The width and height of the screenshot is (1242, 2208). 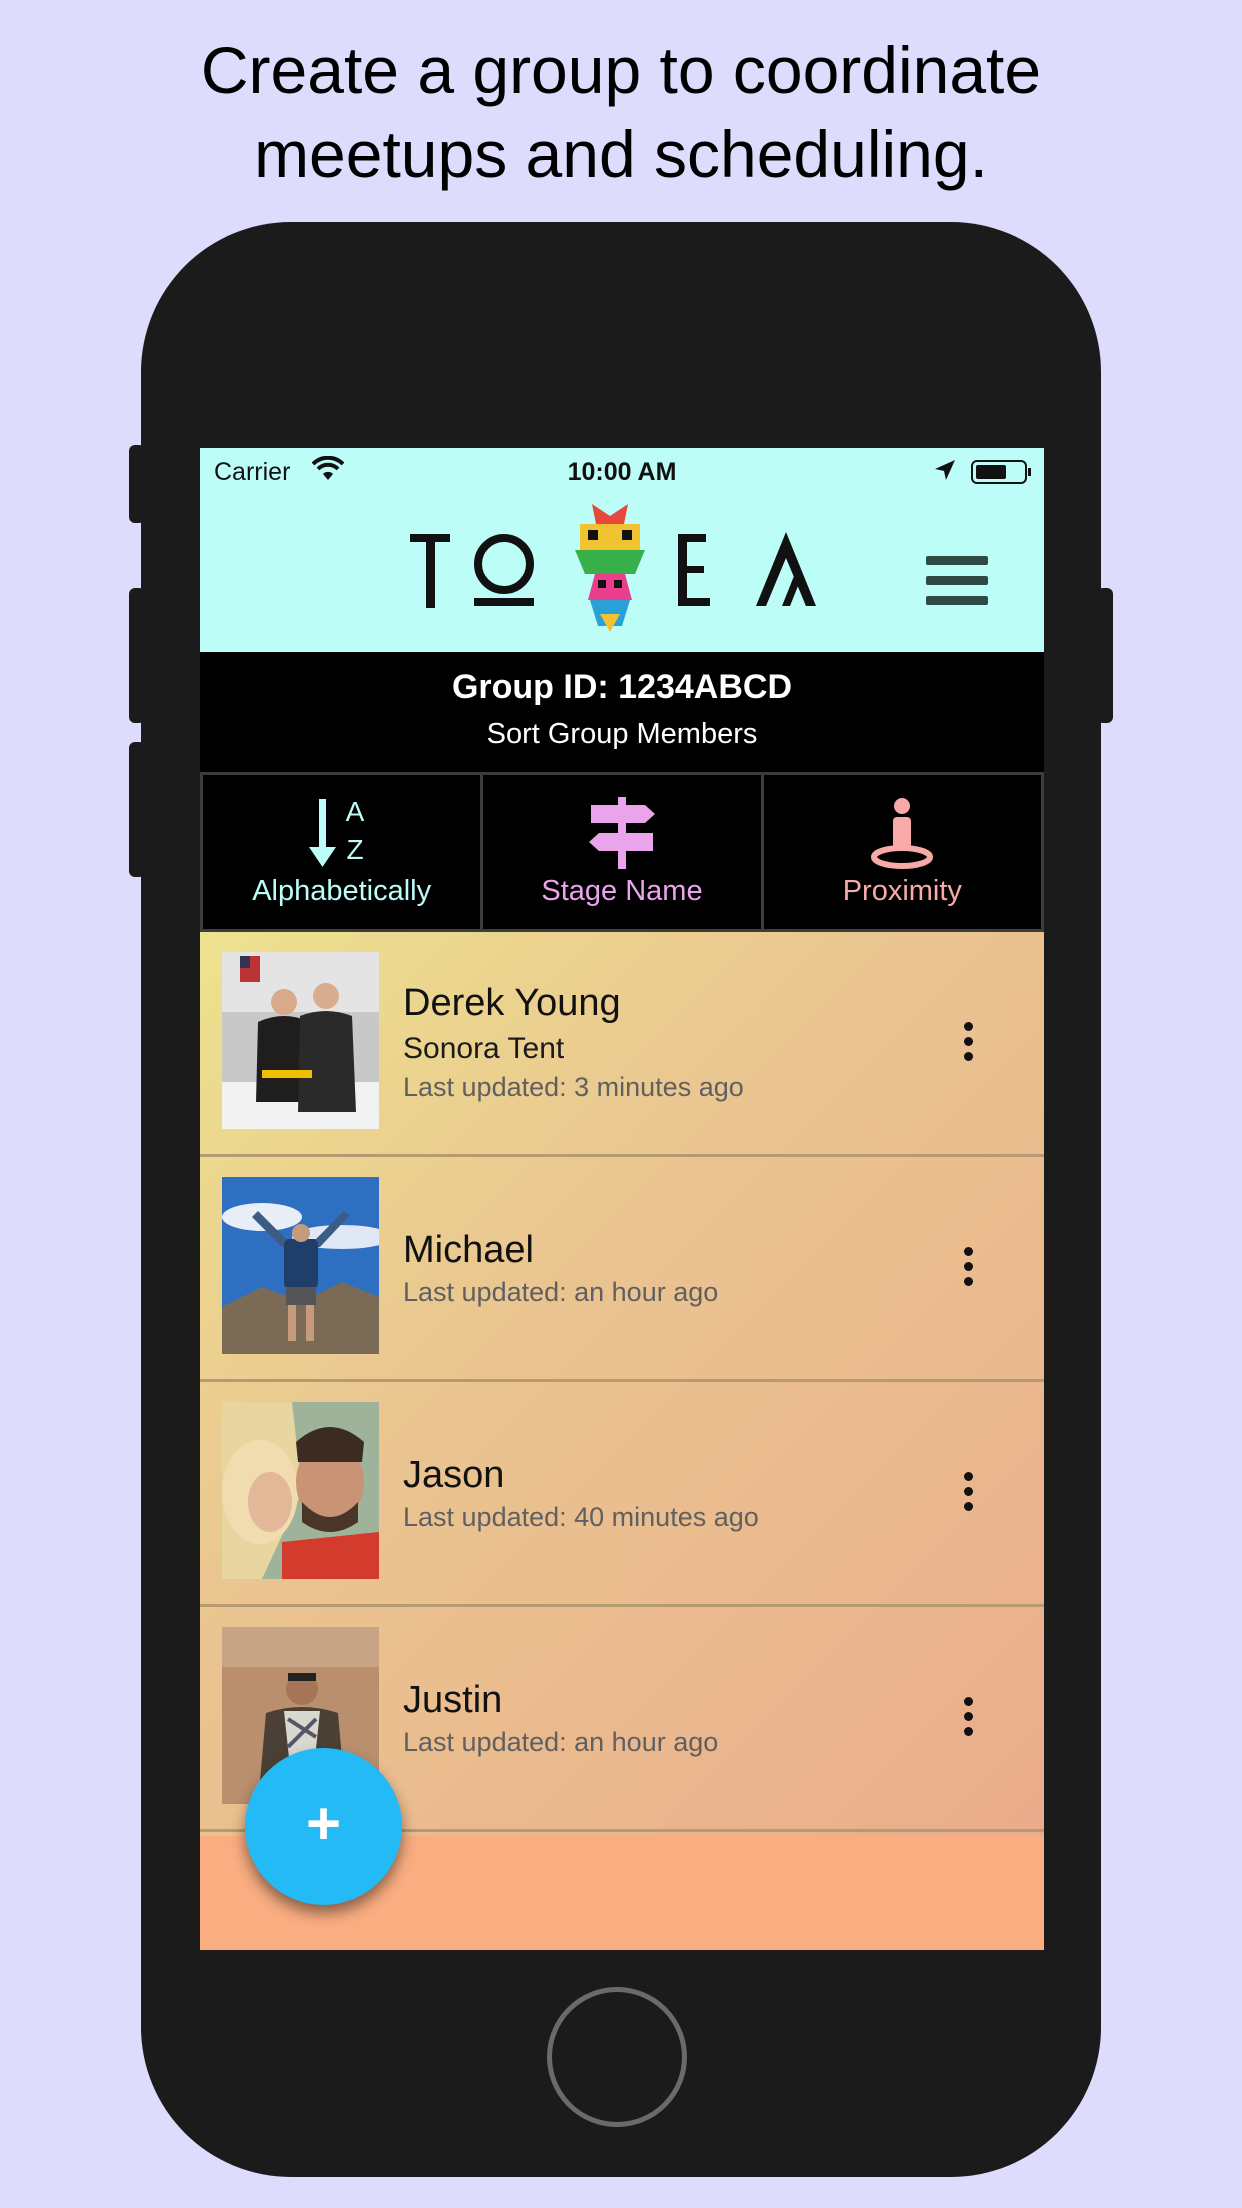 I want to click on caption-line-1: Create a group to coordinate, so click(x=621, y=70).